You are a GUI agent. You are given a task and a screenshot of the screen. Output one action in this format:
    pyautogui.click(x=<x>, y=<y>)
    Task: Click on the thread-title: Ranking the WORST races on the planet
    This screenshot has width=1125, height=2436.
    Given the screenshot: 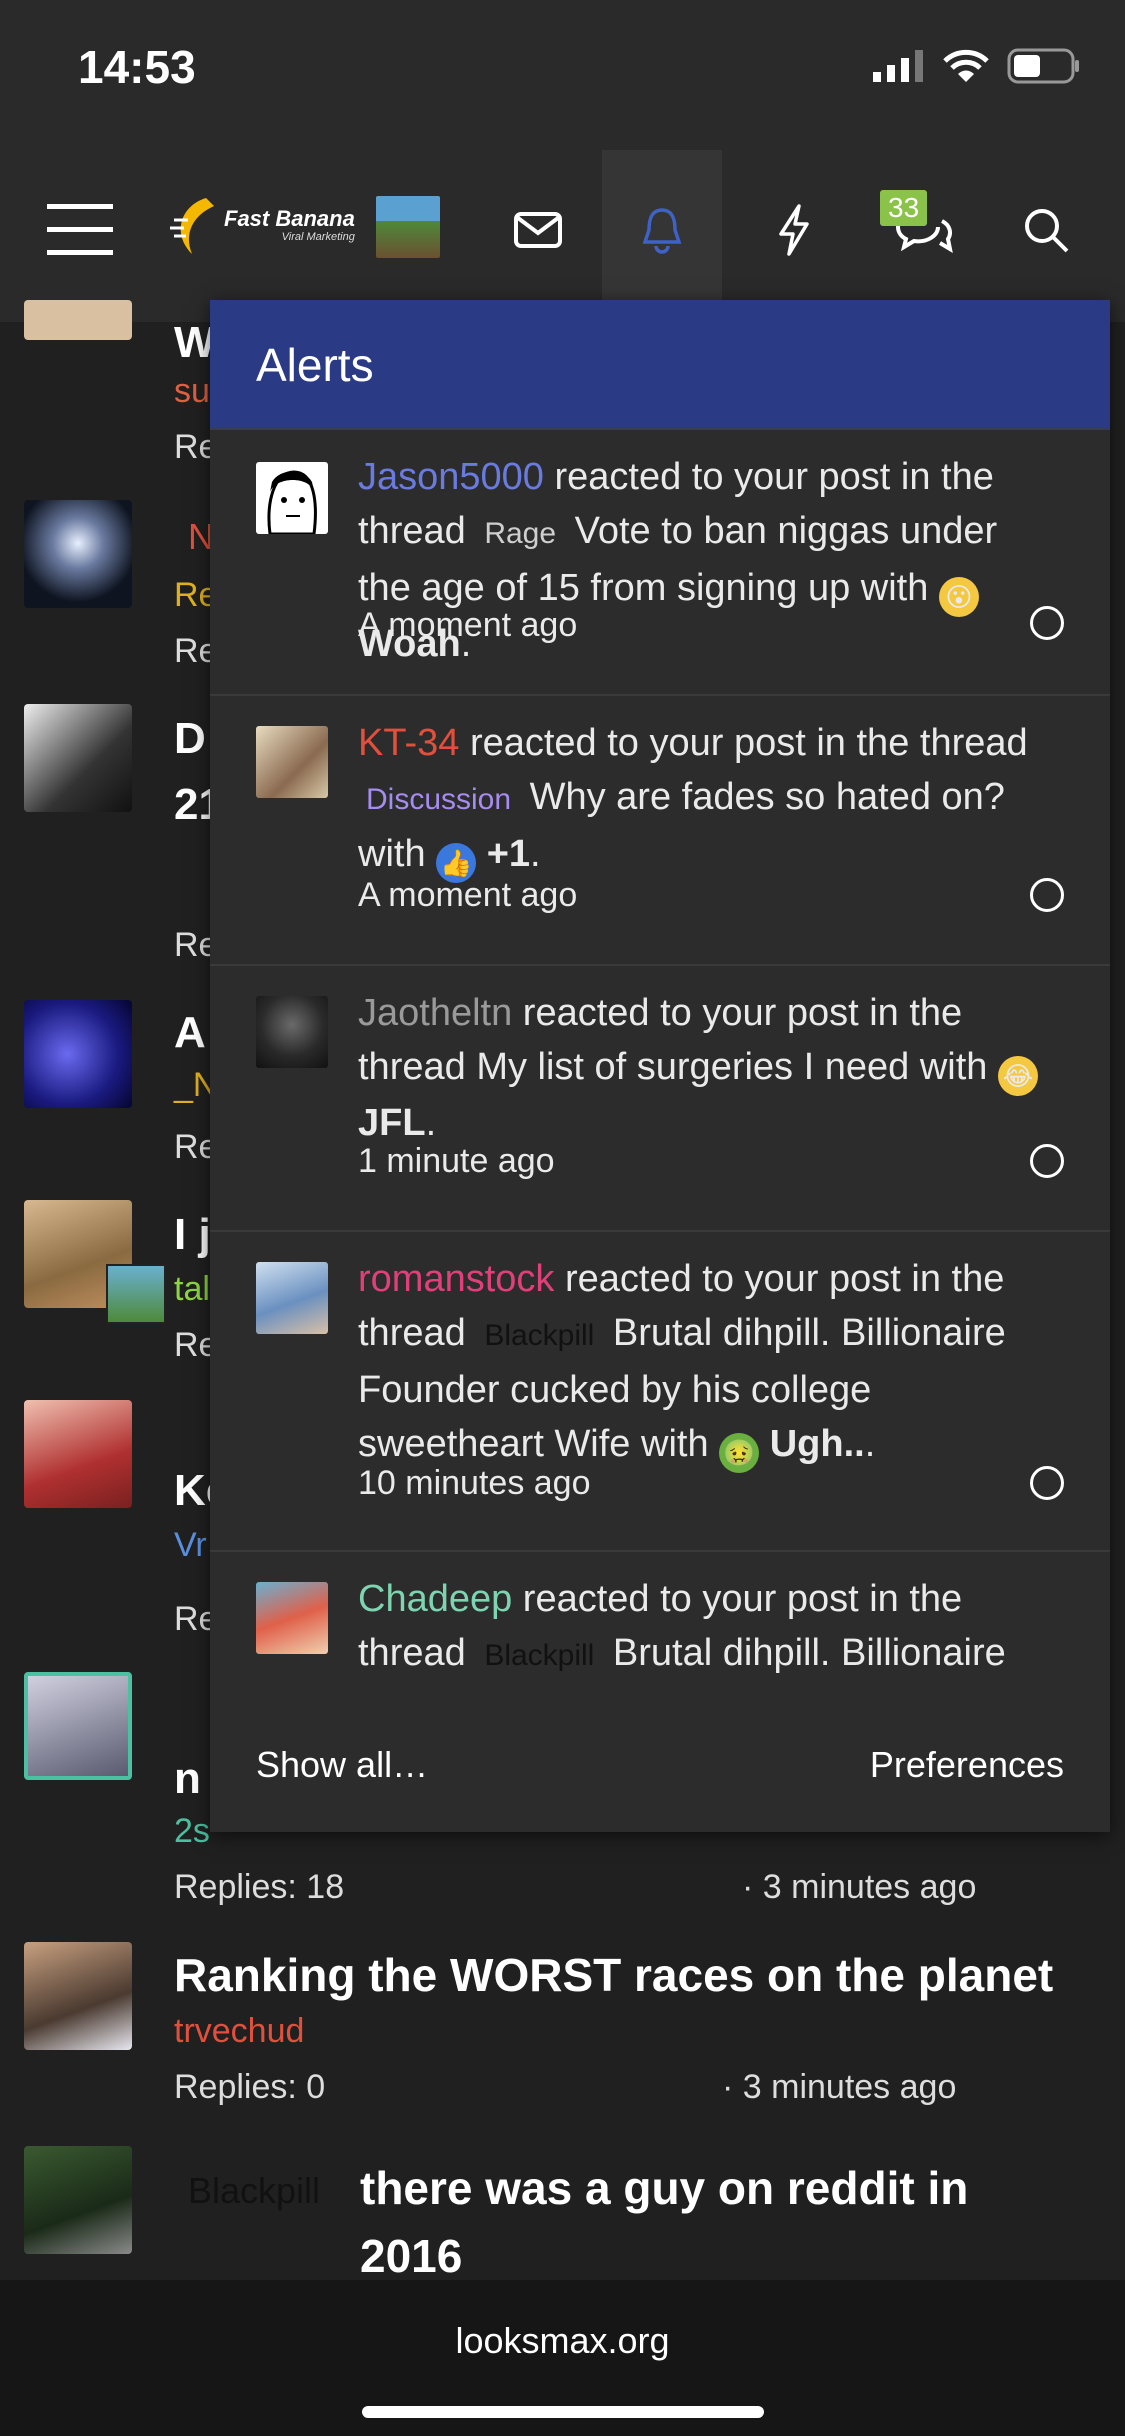 What is the action you would take?
    pyautogui.click(x=614, y=1975)
    